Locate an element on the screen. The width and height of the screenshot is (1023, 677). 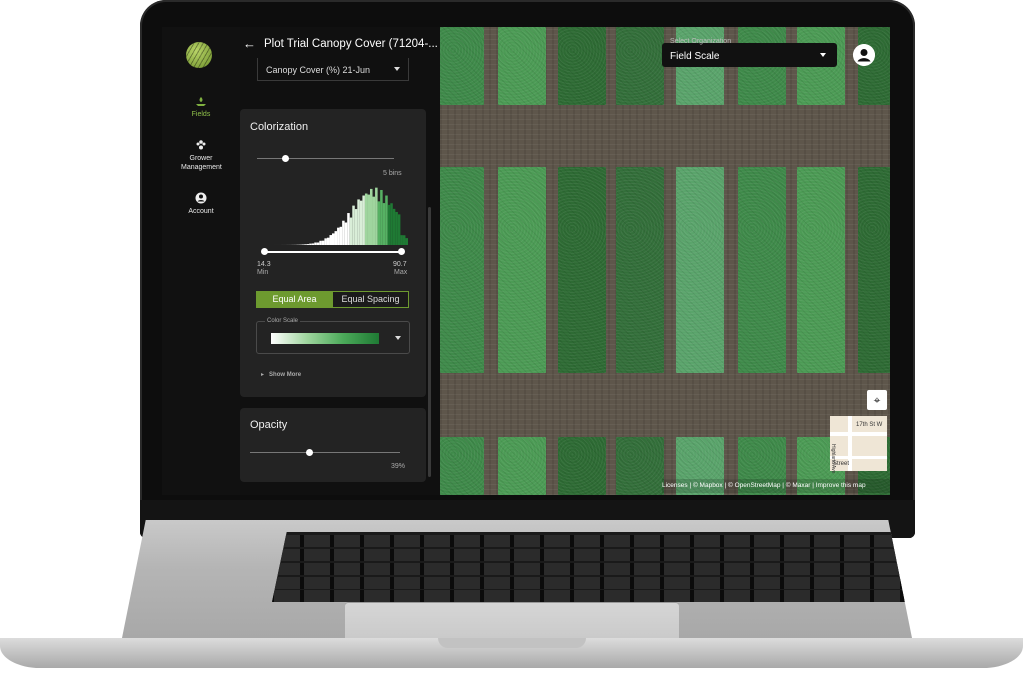
bins-slider-handle is located at coordinates (285, 158).